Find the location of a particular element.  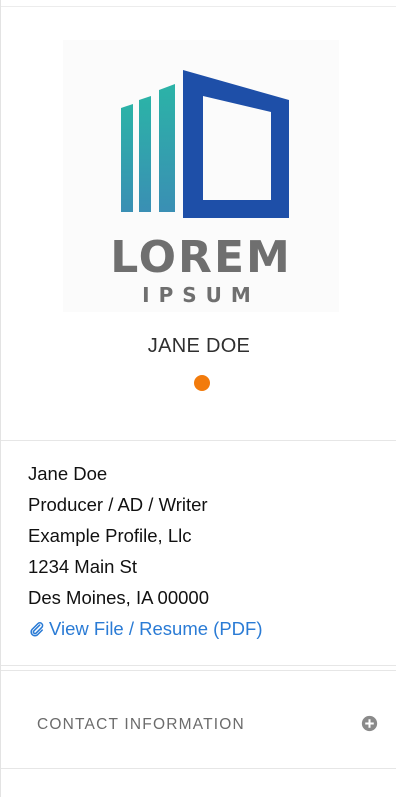

profile-display-name: JANE DOE is located at coordinates (199, 346).